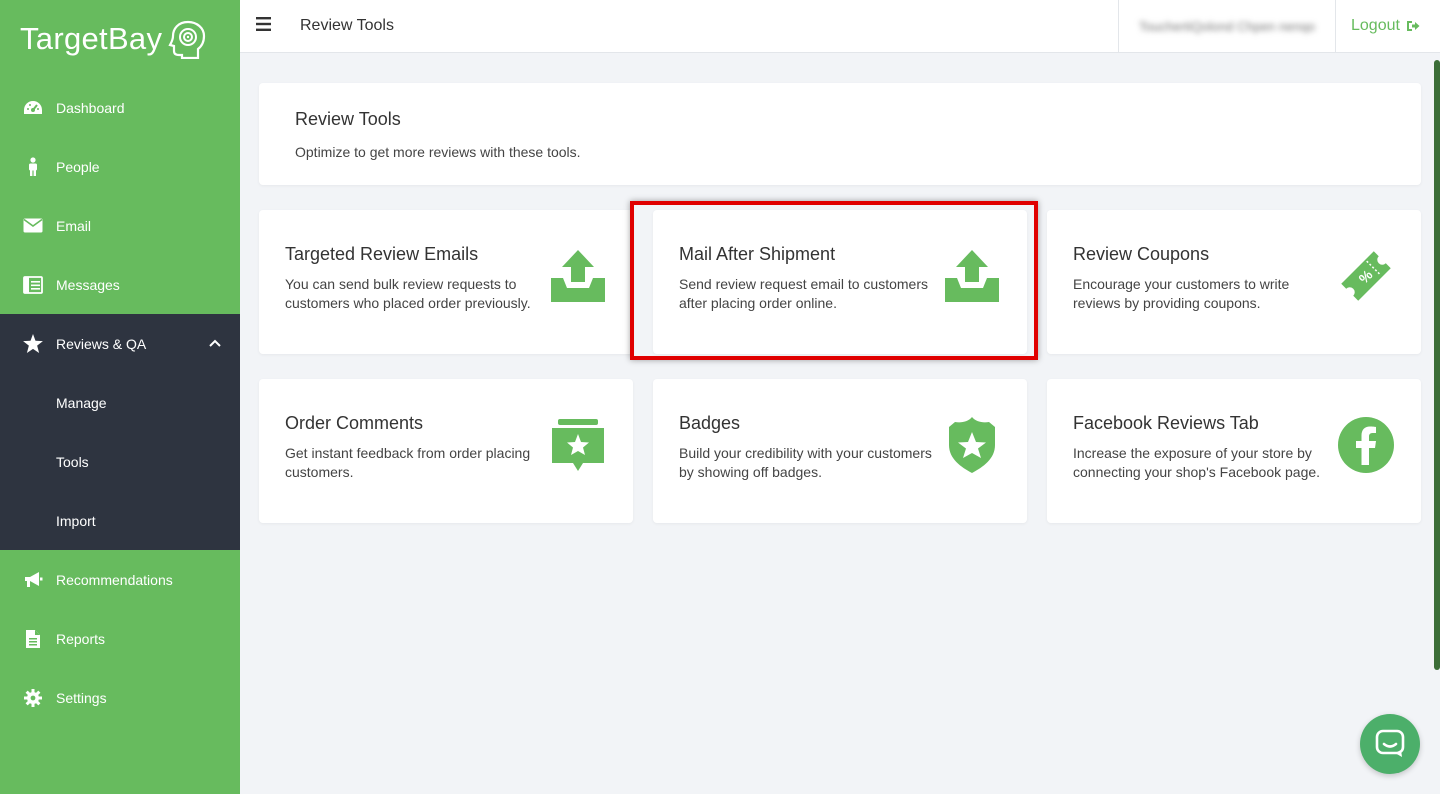 Image resolution: width=1440 pixels, height=794 pixels. Describe the element at coordinates (1366, 445) in the screenshot. I see `facebook-icon` at that location.